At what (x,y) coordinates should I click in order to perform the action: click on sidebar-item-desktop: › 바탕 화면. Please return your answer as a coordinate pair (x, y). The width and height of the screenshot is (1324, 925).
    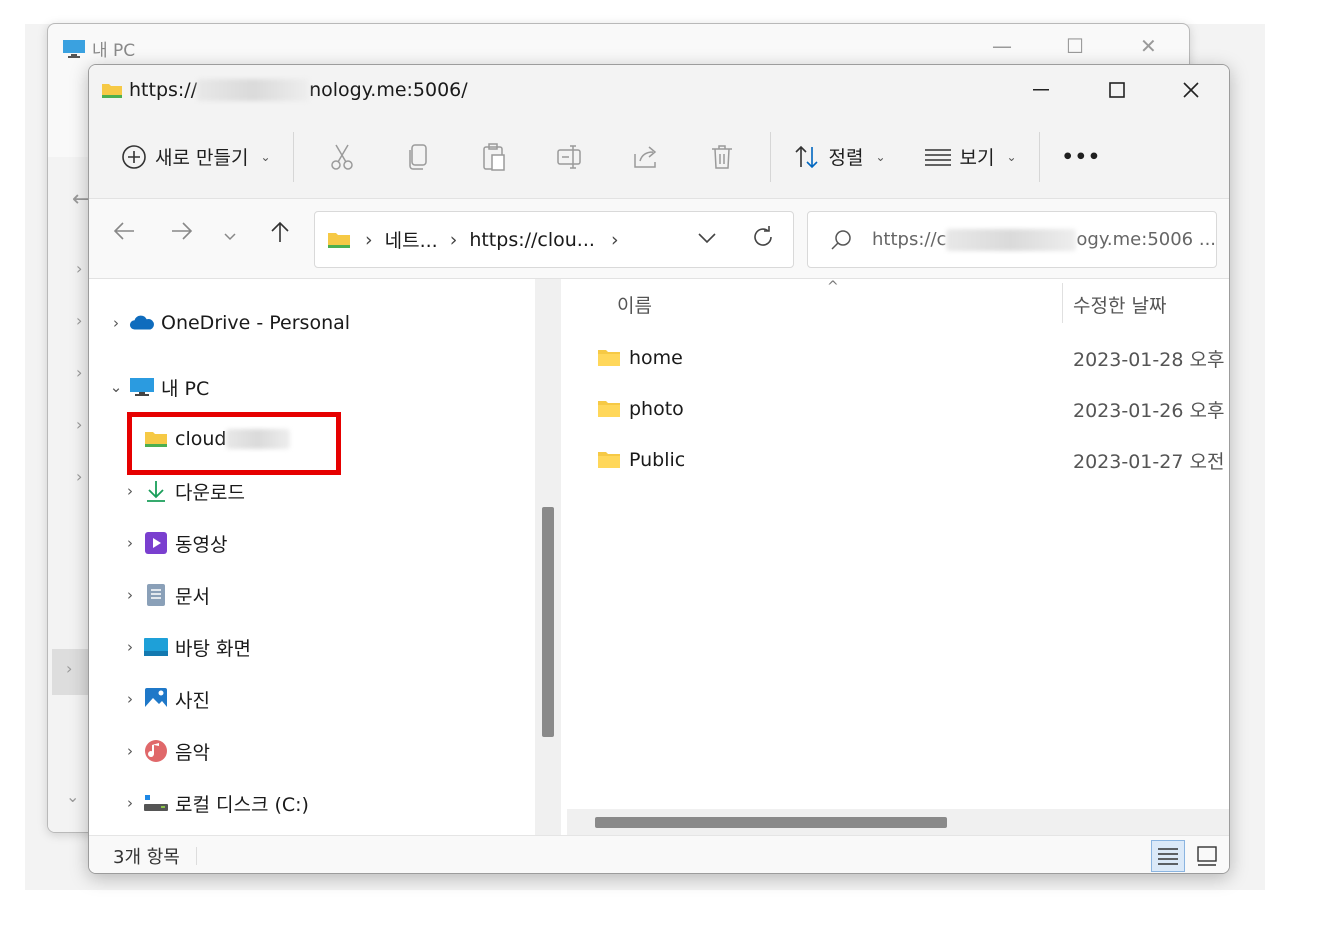
    Looking at the image, I should click on (184, 647).